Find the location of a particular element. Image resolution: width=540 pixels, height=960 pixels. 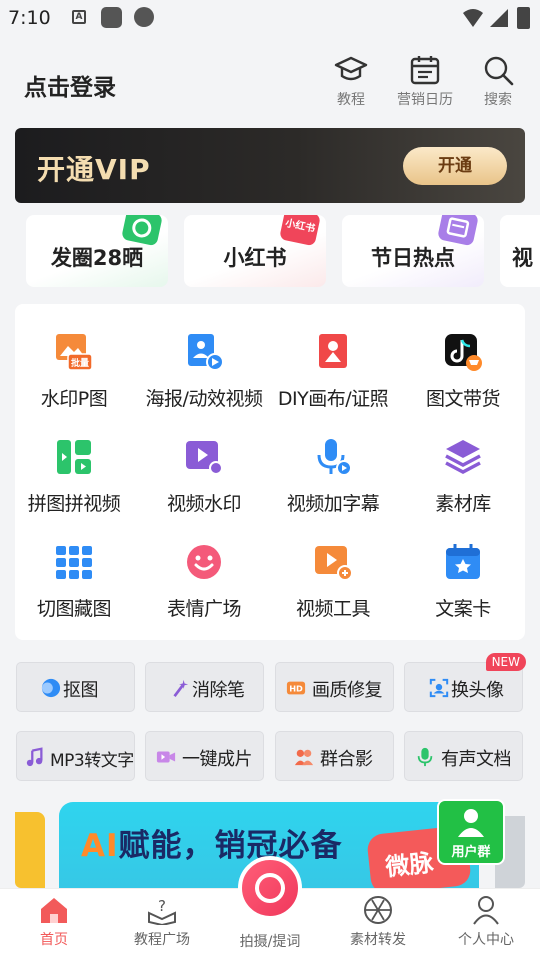

camera-button is located at coordinates (270, 888).